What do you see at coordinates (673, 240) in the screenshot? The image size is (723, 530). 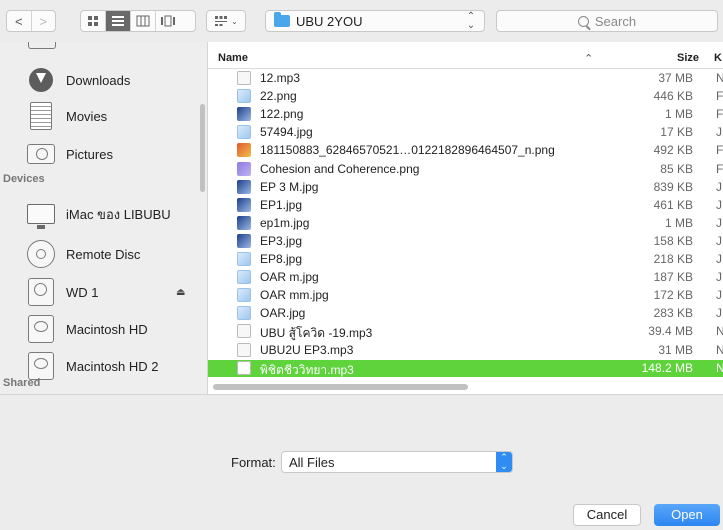 I see `file-size: 158 KB` at bounding box center [673, 240].